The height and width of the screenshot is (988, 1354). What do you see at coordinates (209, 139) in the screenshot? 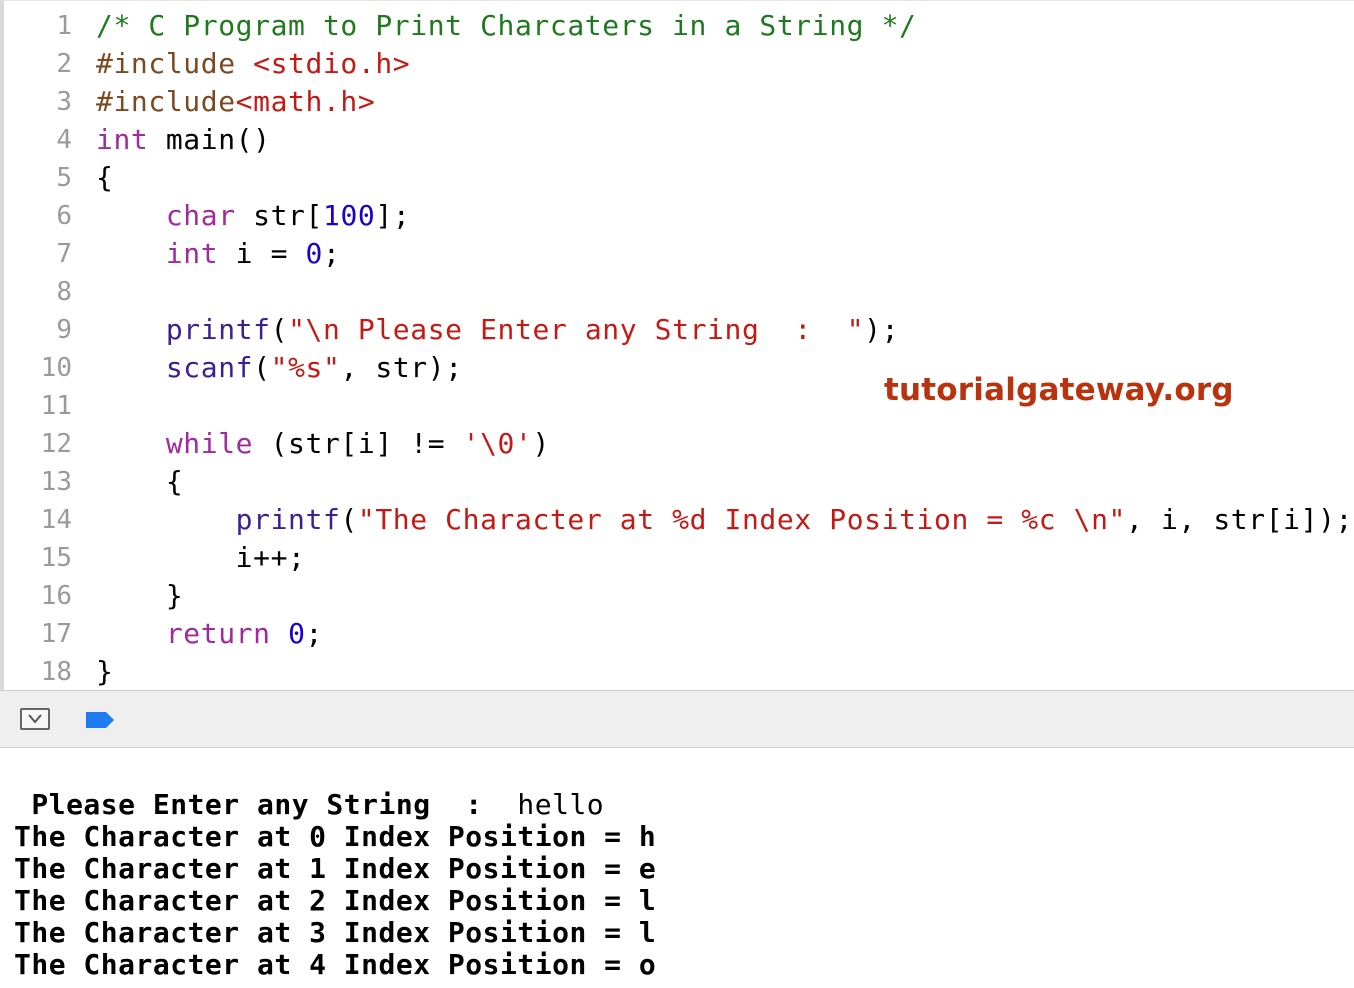
I see `code-token: main()` at bounding box center [209, 139].